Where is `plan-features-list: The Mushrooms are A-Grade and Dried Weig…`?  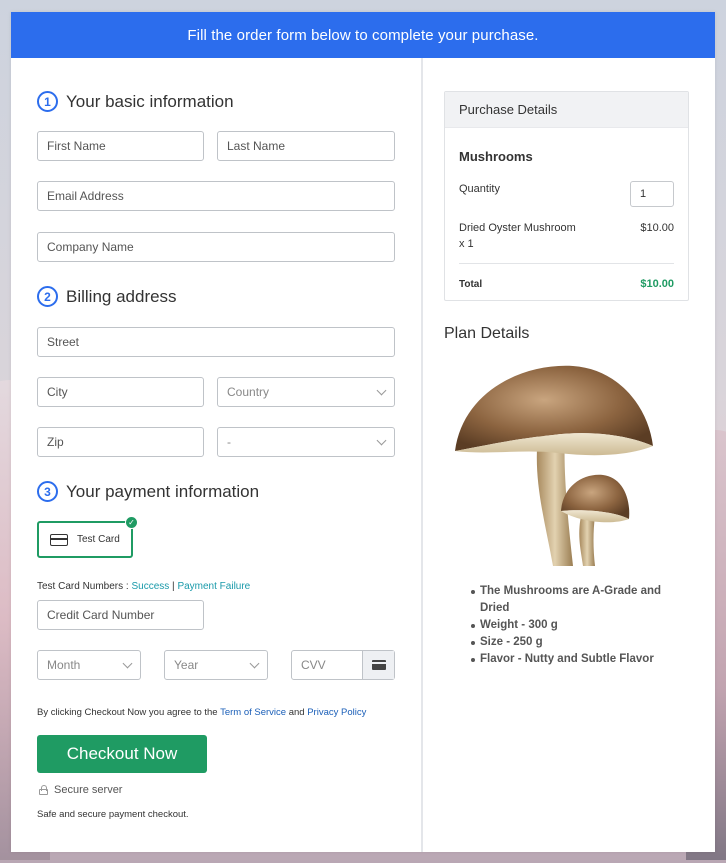
plan-features-list: The Mushrooms are A-Grade and Dried Weig… is located at coordinates (577, 625).